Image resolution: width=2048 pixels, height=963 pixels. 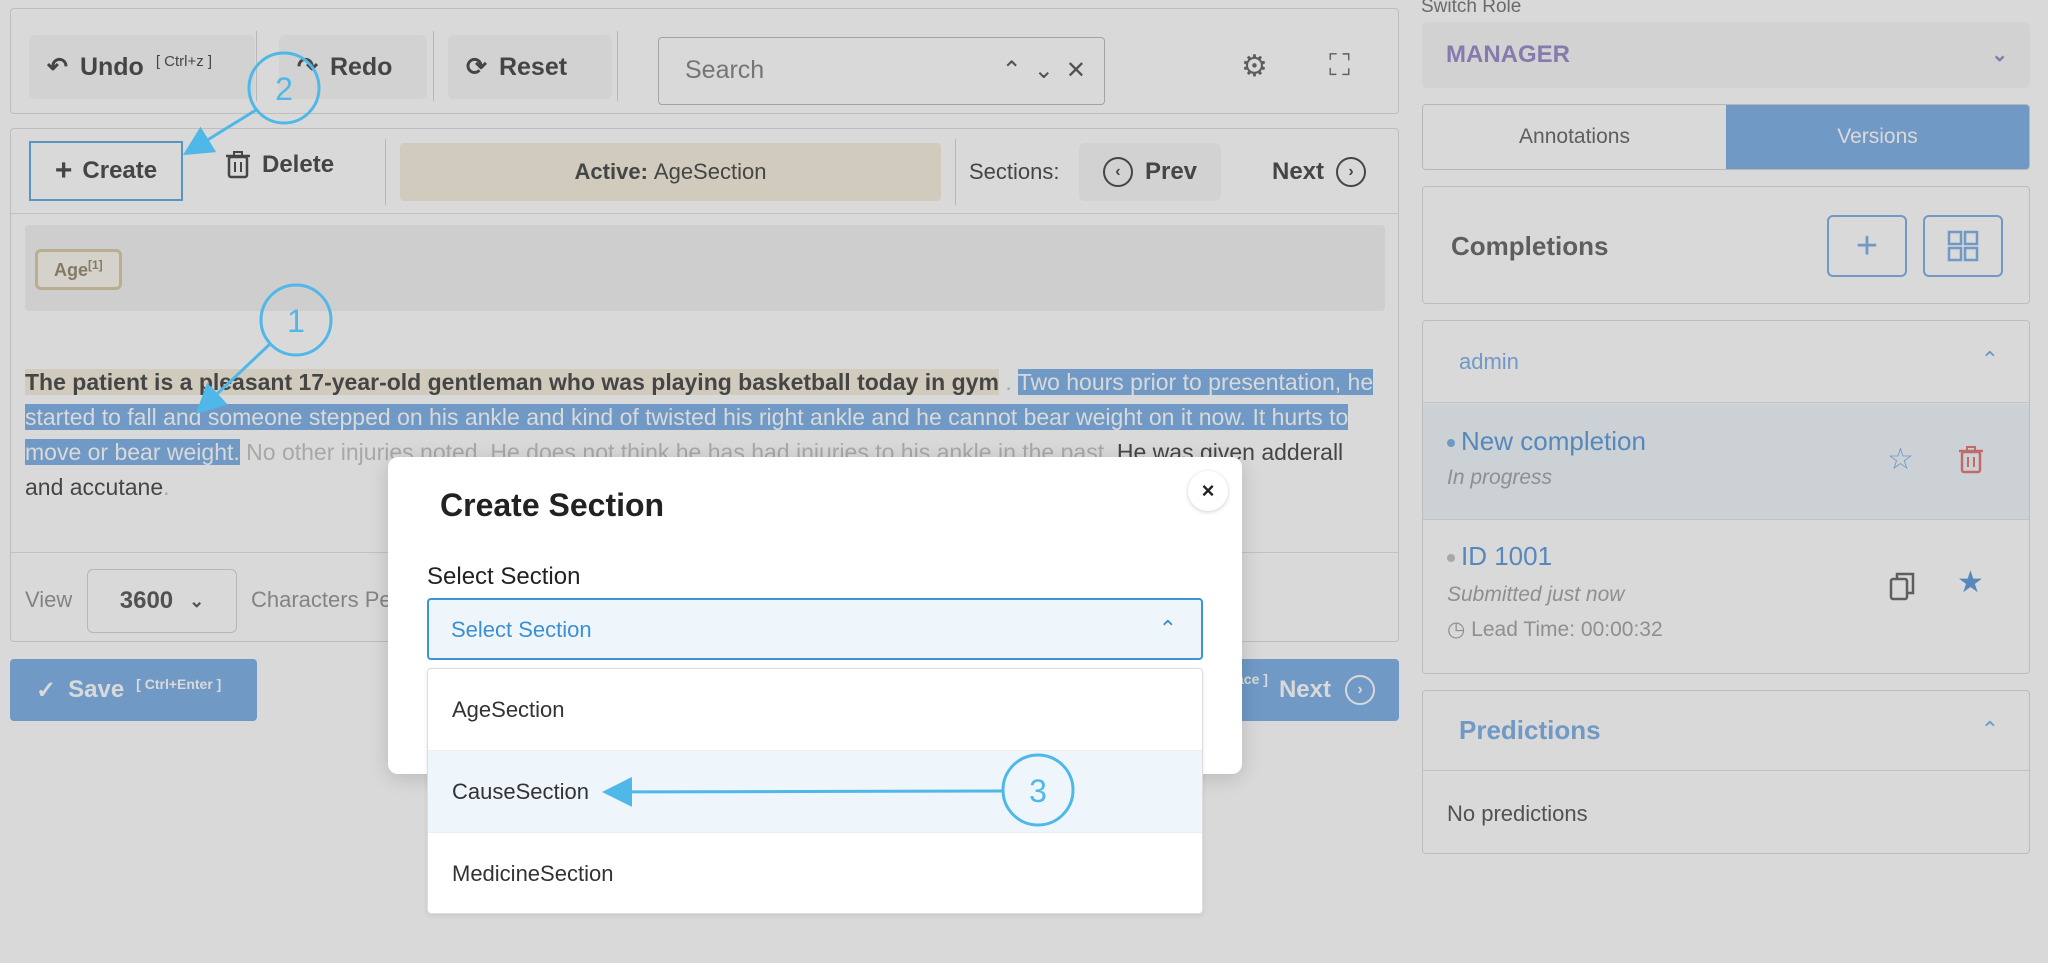 I want to click on modal-title: Create Section, so click(x=552, y=505).